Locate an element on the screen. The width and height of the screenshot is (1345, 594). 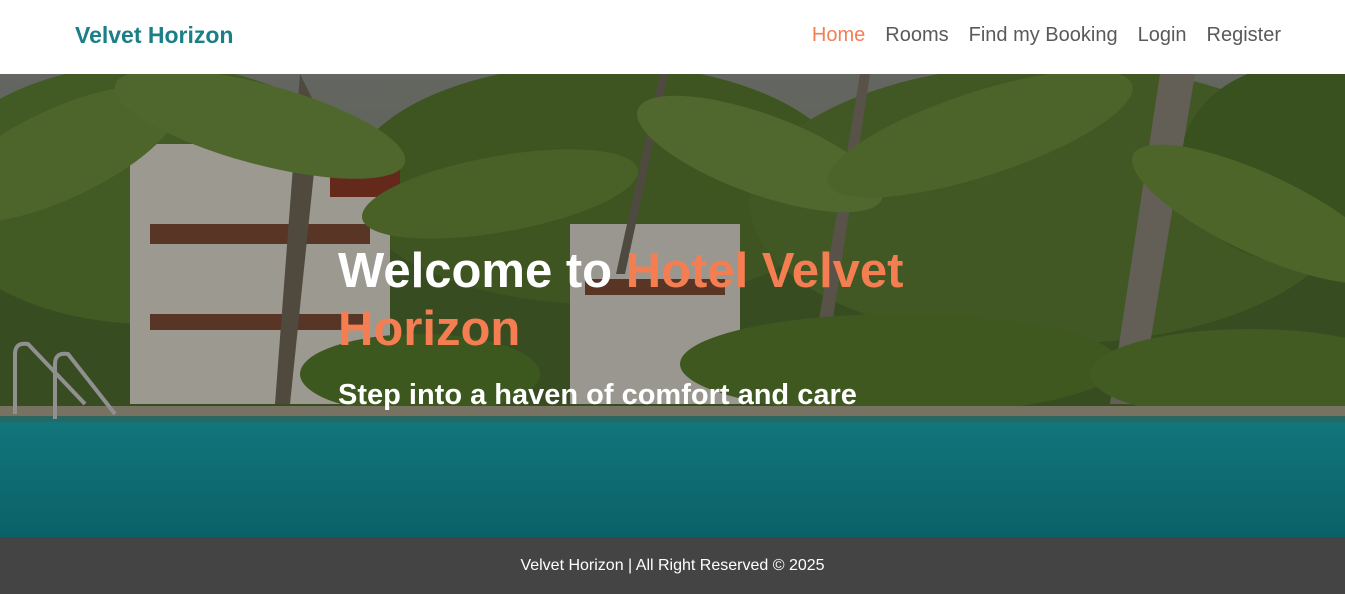
hero-title-prefix: Welcome to is located at coordinates (482, 271).